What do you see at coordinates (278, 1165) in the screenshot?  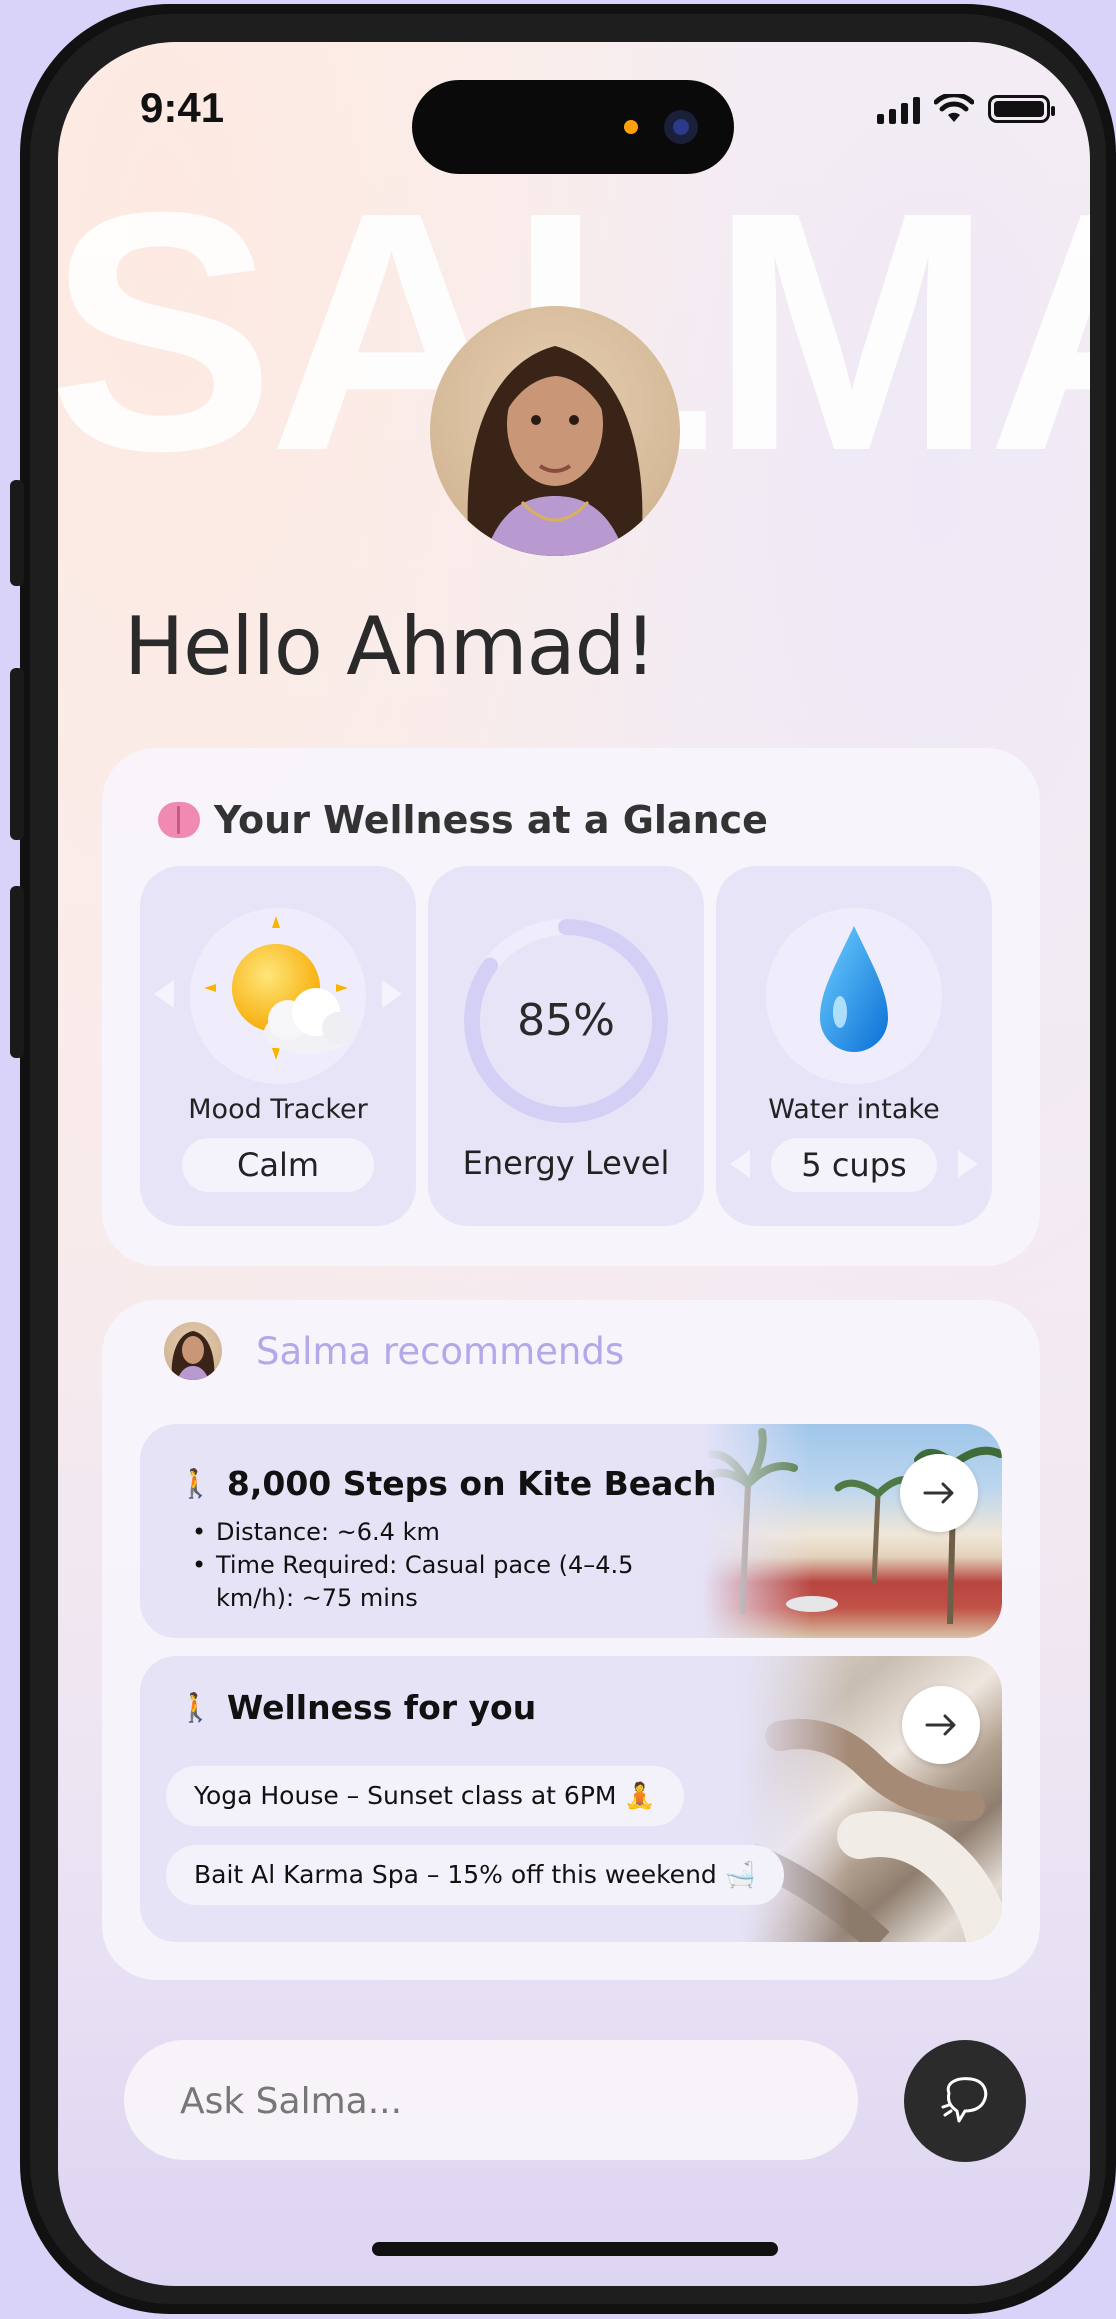 I see `mood-value: Calm` at bounding box center [278, 1165].